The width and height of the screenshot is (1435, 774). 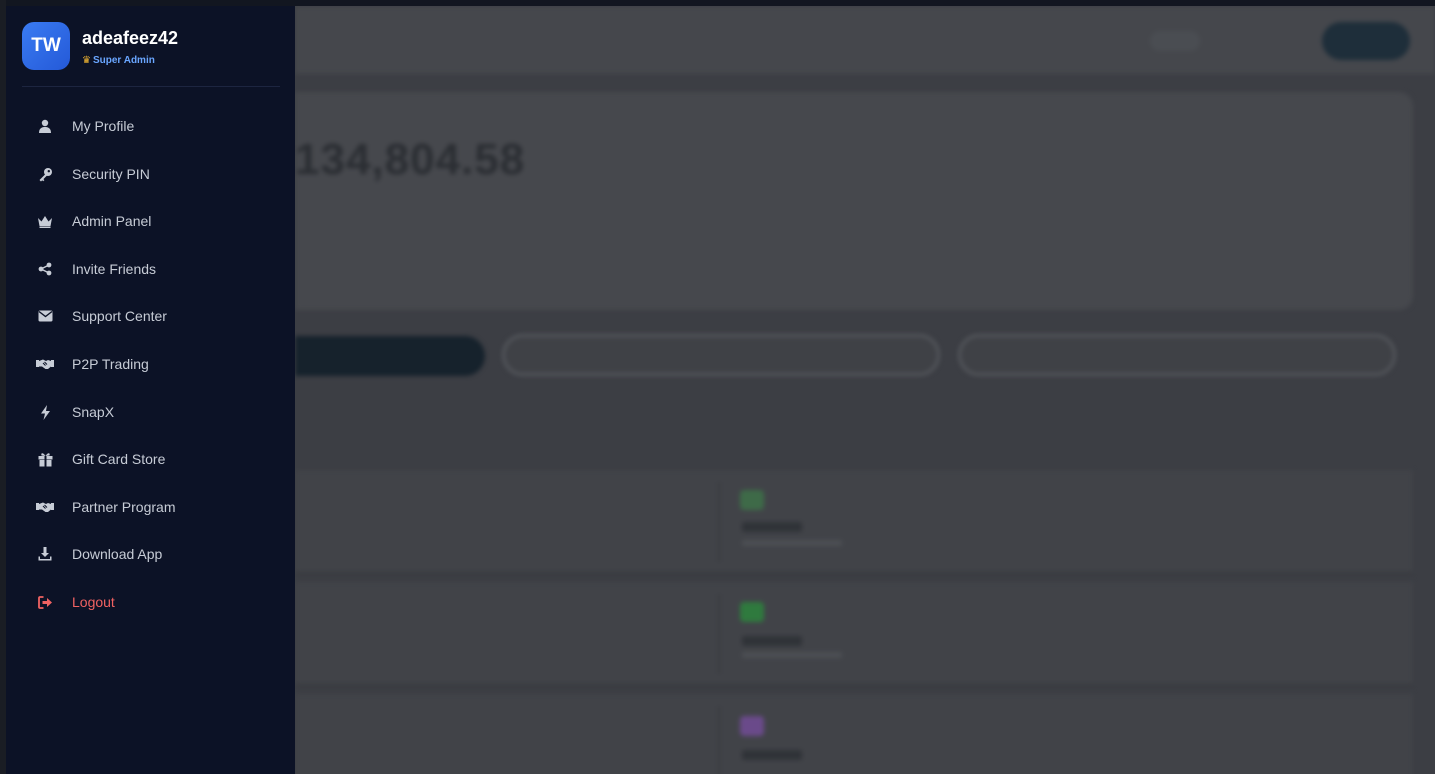 What do you see at coordinates (93, 602) in the screenshot?
I see `menu-item-label: Logout` at bounding box center [93, 602].